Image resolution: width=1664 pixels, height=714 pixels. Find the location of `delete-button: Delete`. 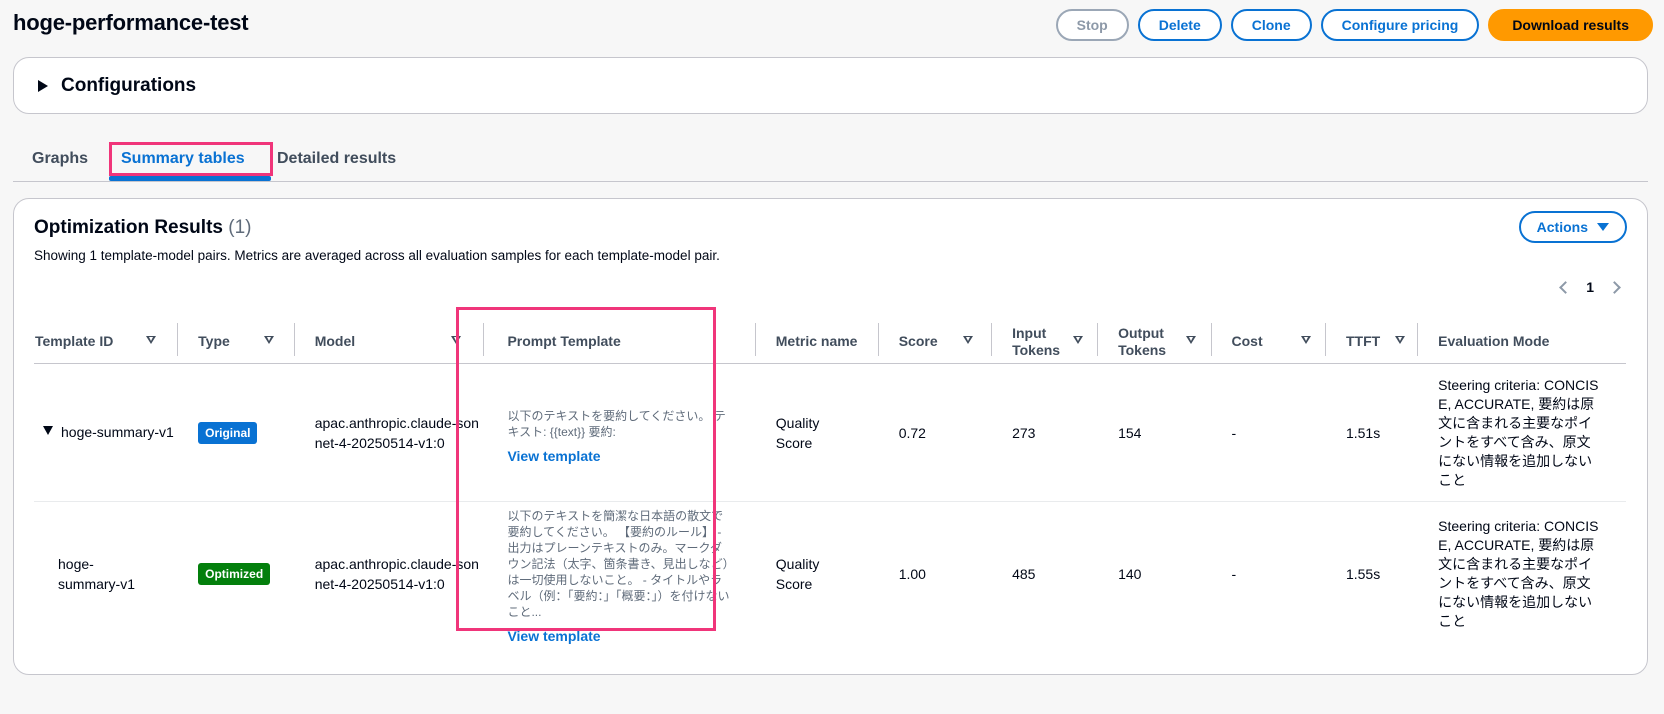

delete-button: Delete is located at coordinates (1179, 25).